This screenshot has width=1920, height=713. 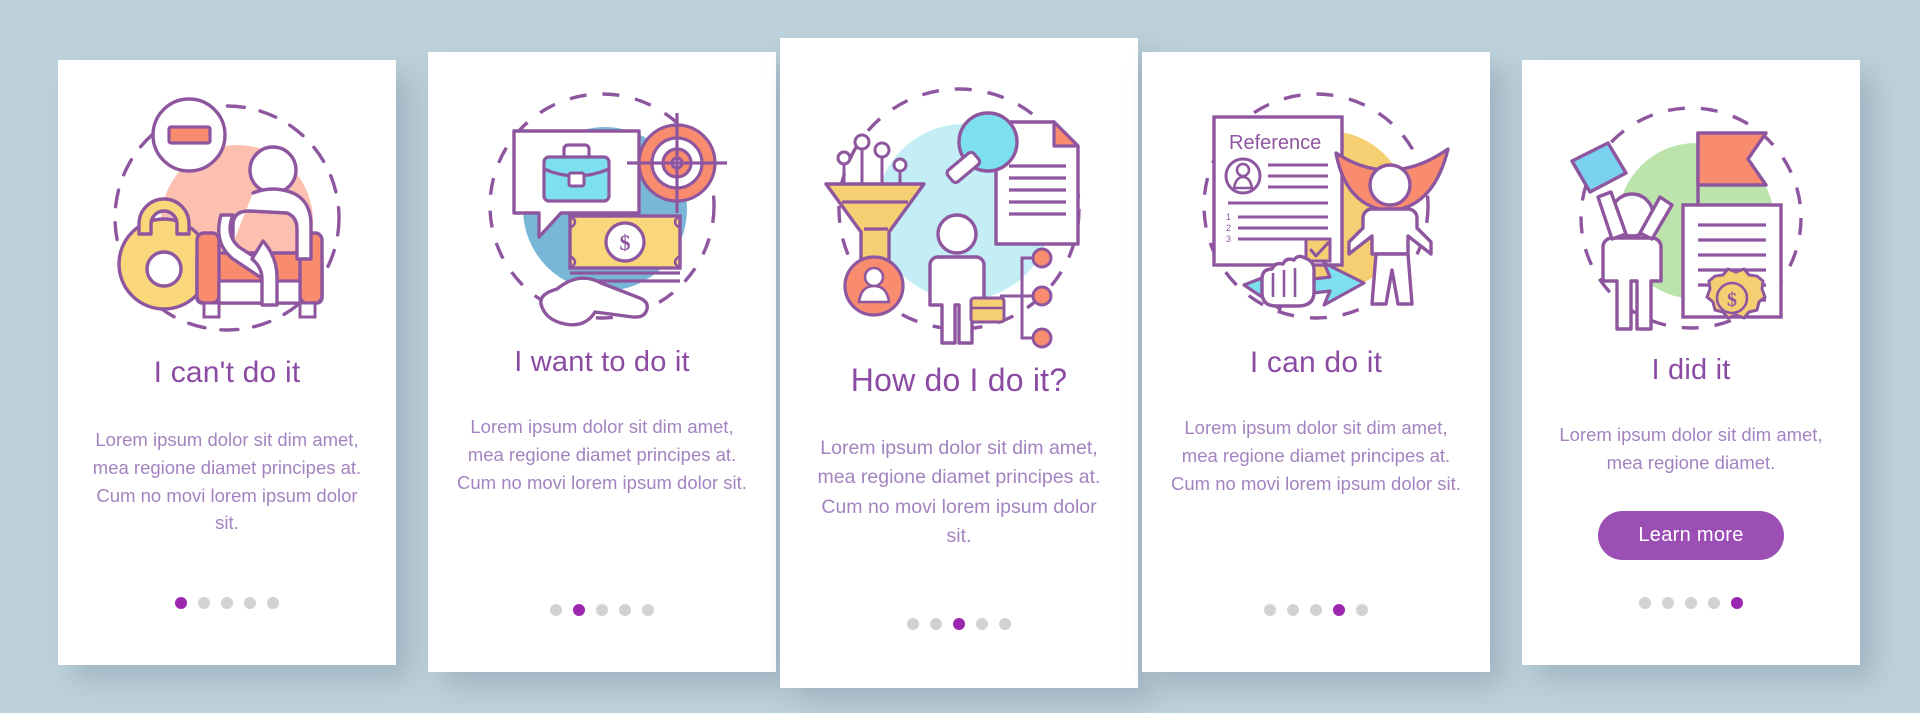 I want to click on illustration-2: $, so click(x=602, y=208).